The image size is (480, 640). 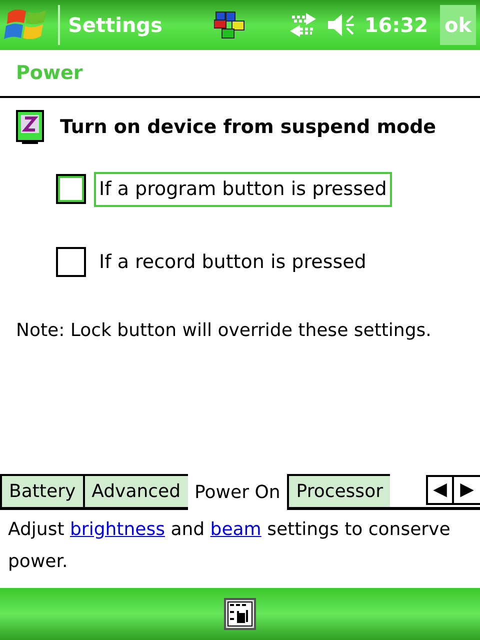 I want to click on help-link: beam, so click(x=236, y=529).